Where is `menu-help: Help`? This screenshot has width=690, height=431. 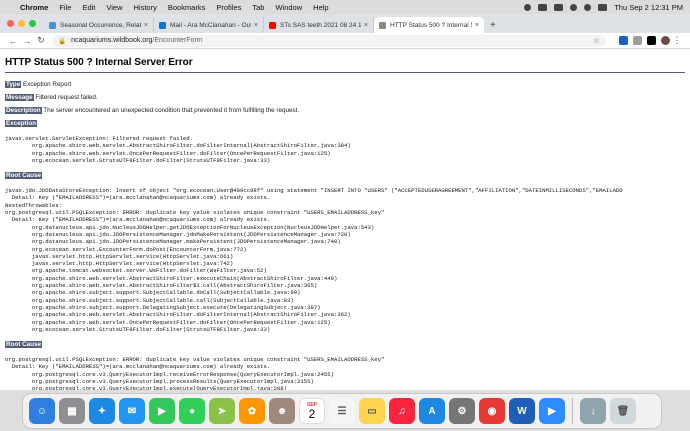 menu-help: Help is located at coordinates (320, 7).